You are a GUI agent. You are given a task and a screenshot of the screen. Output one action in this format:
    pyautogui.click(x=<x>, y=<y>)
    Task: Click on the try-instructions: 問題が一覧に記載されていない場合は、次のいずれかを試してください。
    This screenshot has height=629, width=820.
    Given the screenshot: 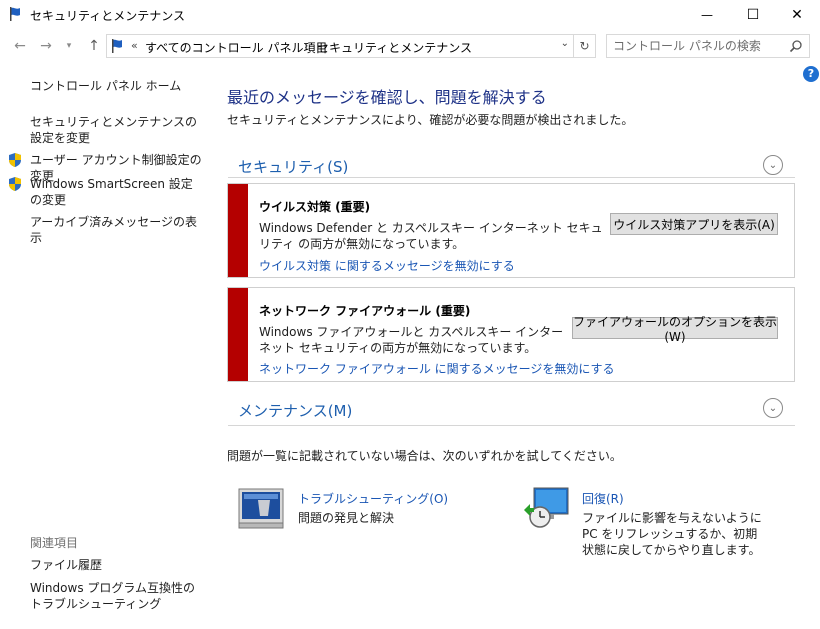 What is the action you would take?
    pyautogui.click(x=424, y=456)
    